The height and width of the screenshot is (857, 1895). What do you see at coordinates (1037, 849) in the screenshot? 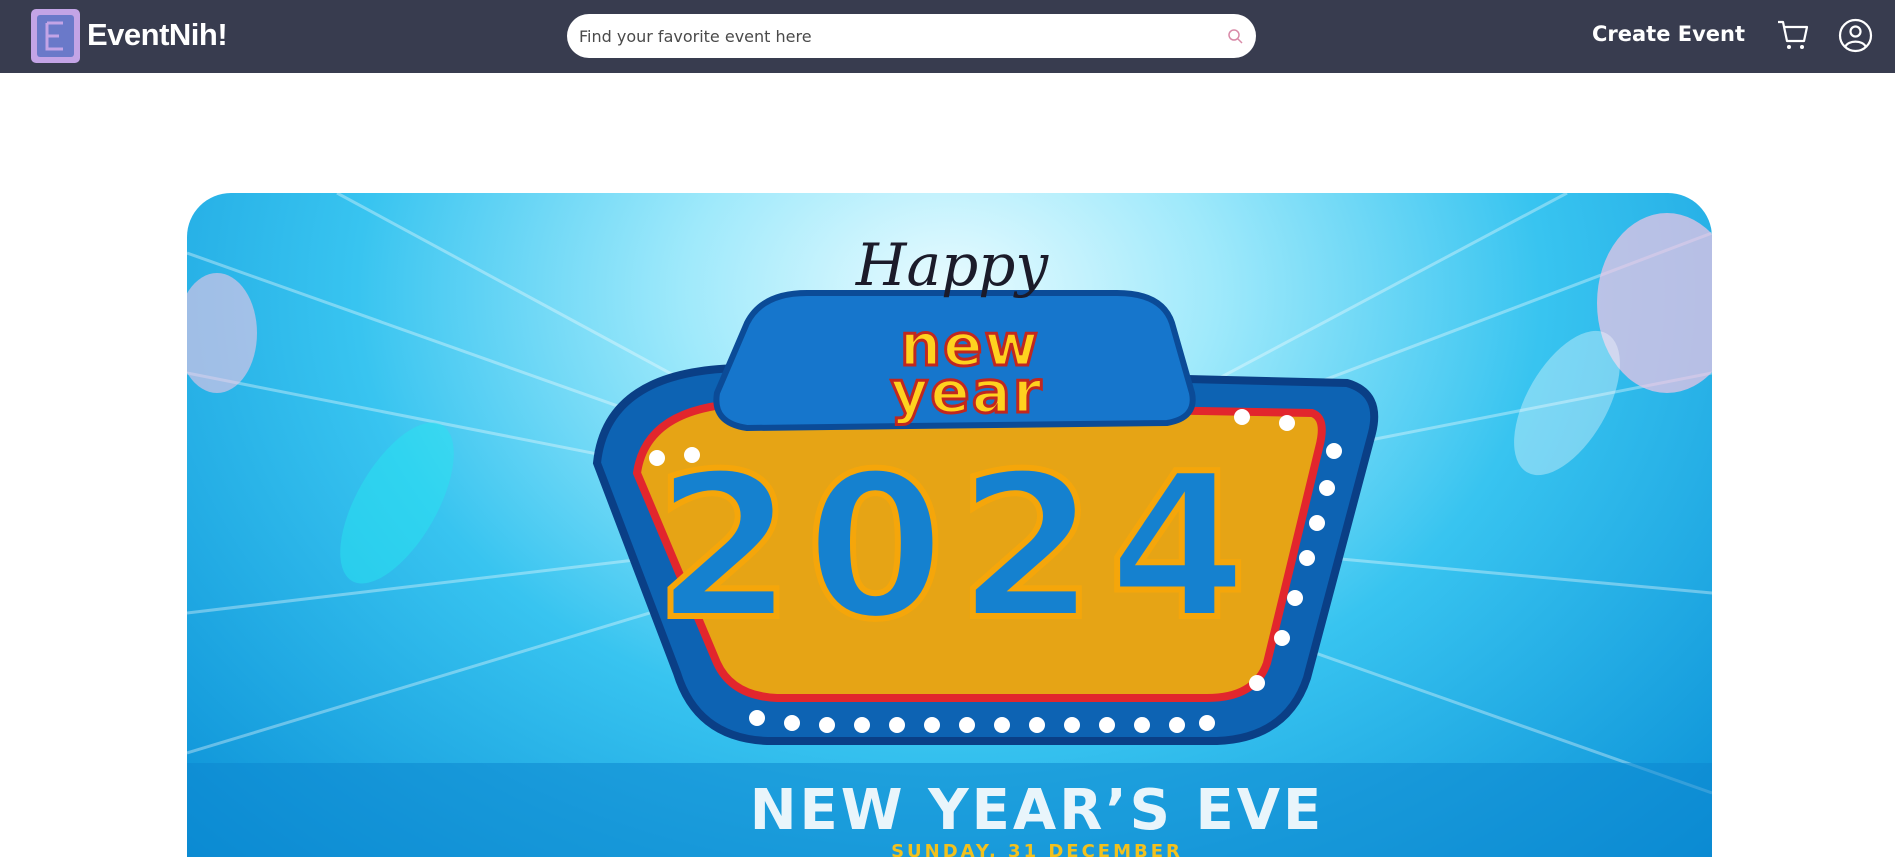
I see `event-date: SUNDAY, 31 DECEMBER` at bounding box center [1037, 849].